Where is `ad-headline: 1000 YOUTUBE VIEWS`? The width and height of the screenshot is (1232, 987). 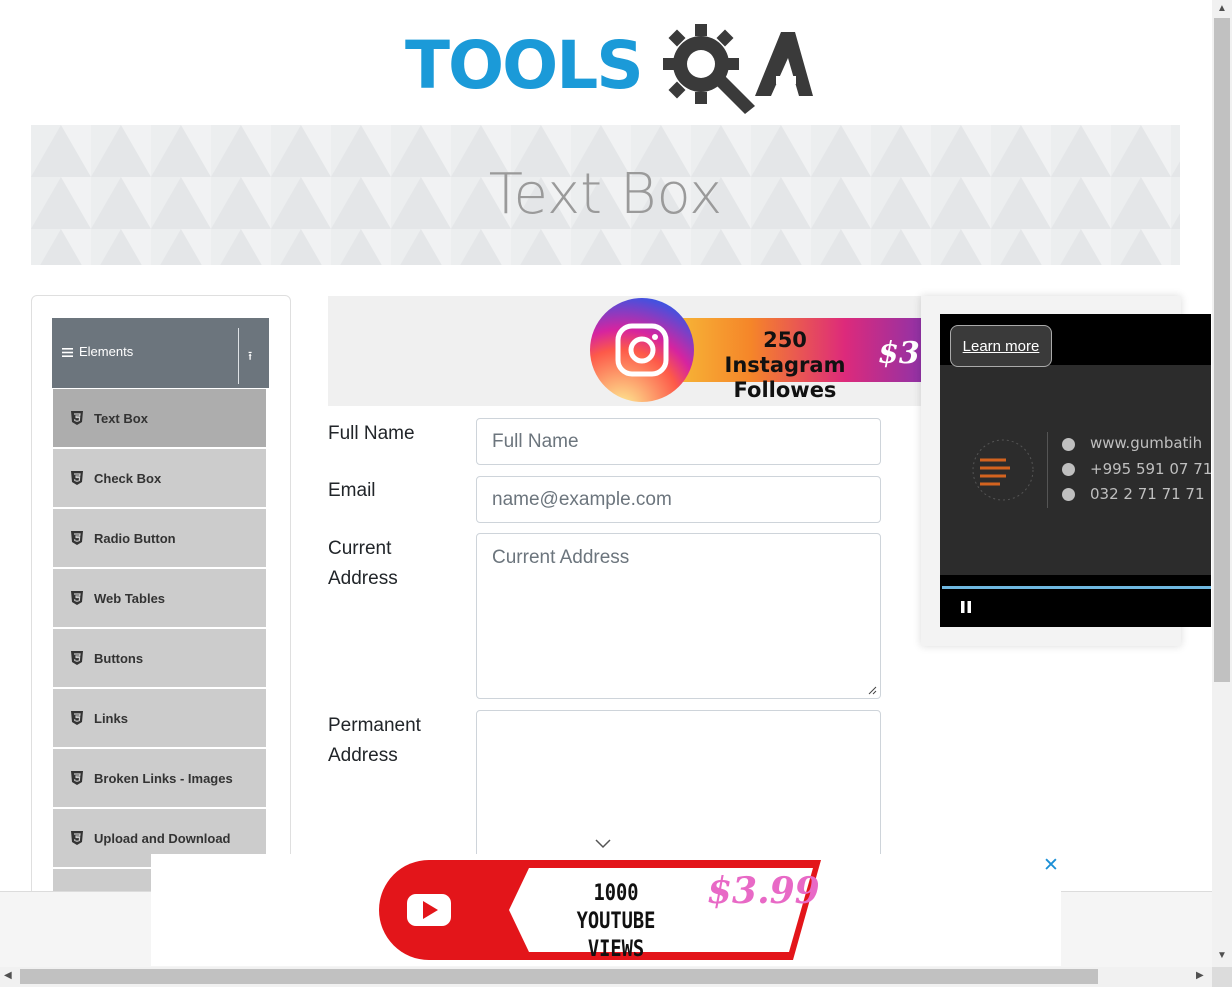
ad-headline: 1000 YOUTUBE VIEWS is located at coordinates (616, 922).